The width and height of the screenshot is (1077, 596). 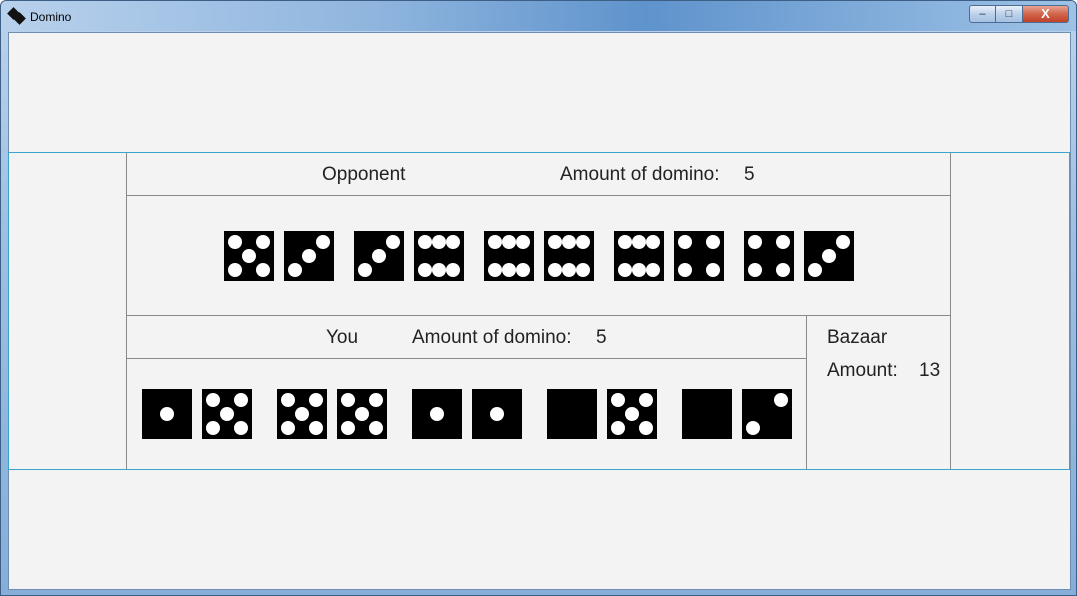 What do you see at coordinates (982, 14) in the screenshot?
I see `minimize-button: –` at bounding box center [982, 14].